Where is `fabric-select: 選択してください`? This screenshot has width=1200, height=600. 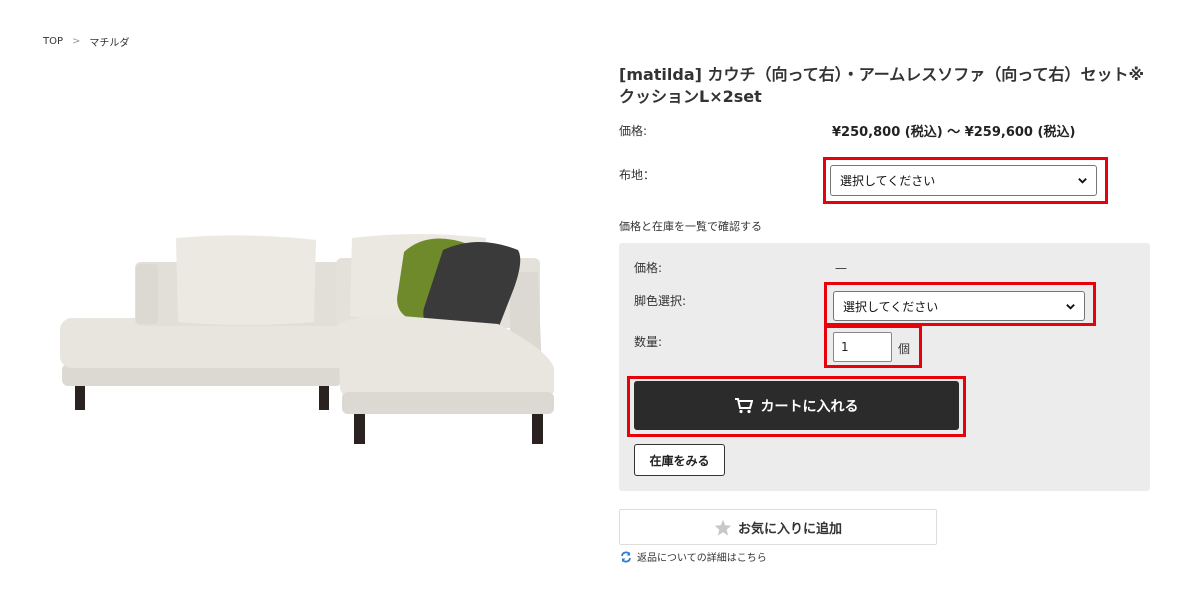
fabric-select: 選択してください is located at coordinates (963, 180).